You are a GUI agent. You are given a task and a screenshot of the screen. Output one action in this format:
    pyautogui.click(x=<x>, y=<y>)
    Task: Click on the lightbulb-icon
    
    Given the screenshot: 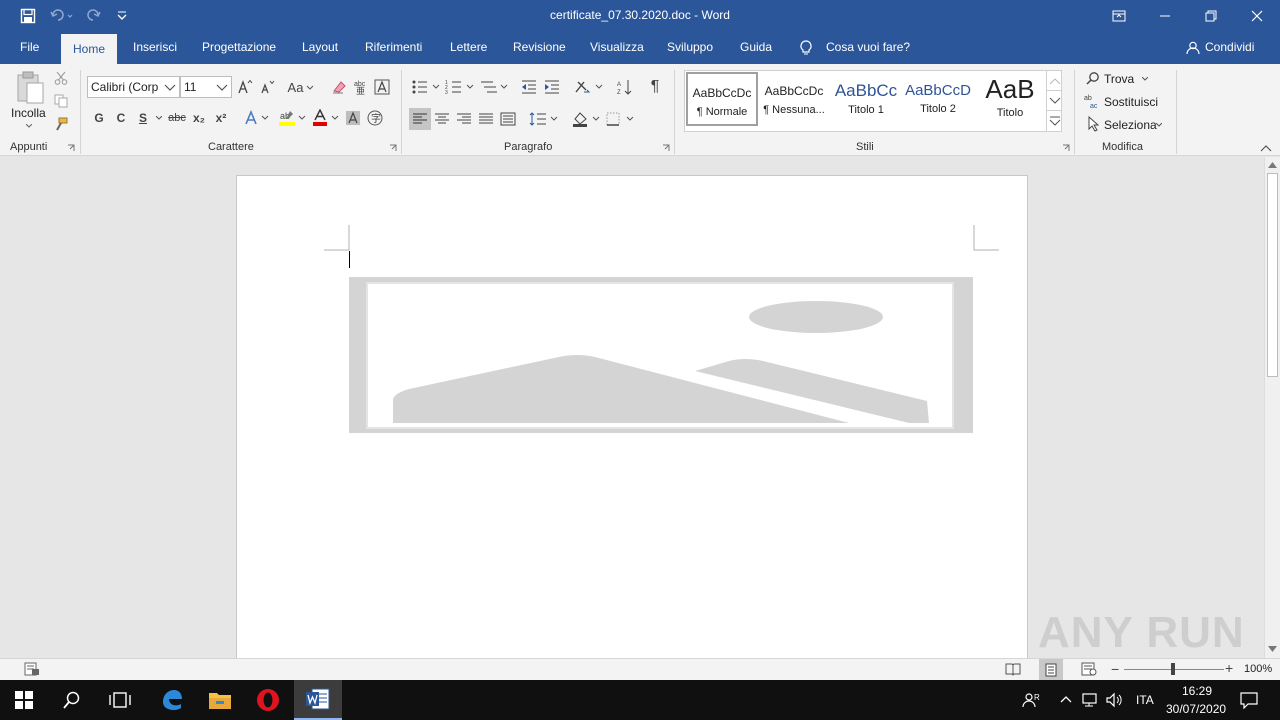 What is the action you would take?
    pyautogui.click(x=806, y=48)
    